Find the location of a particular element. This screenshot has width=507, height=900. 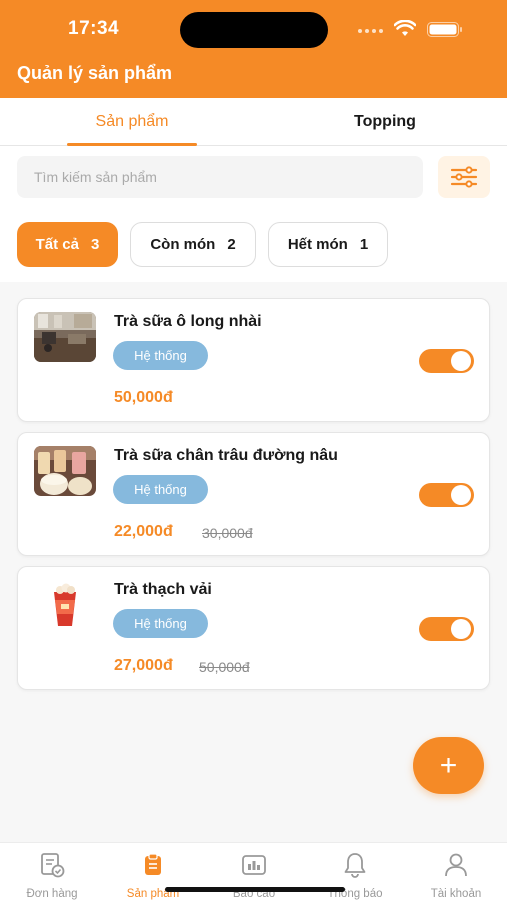

chip-label: Tất cả is located at coordinates (57, 244).